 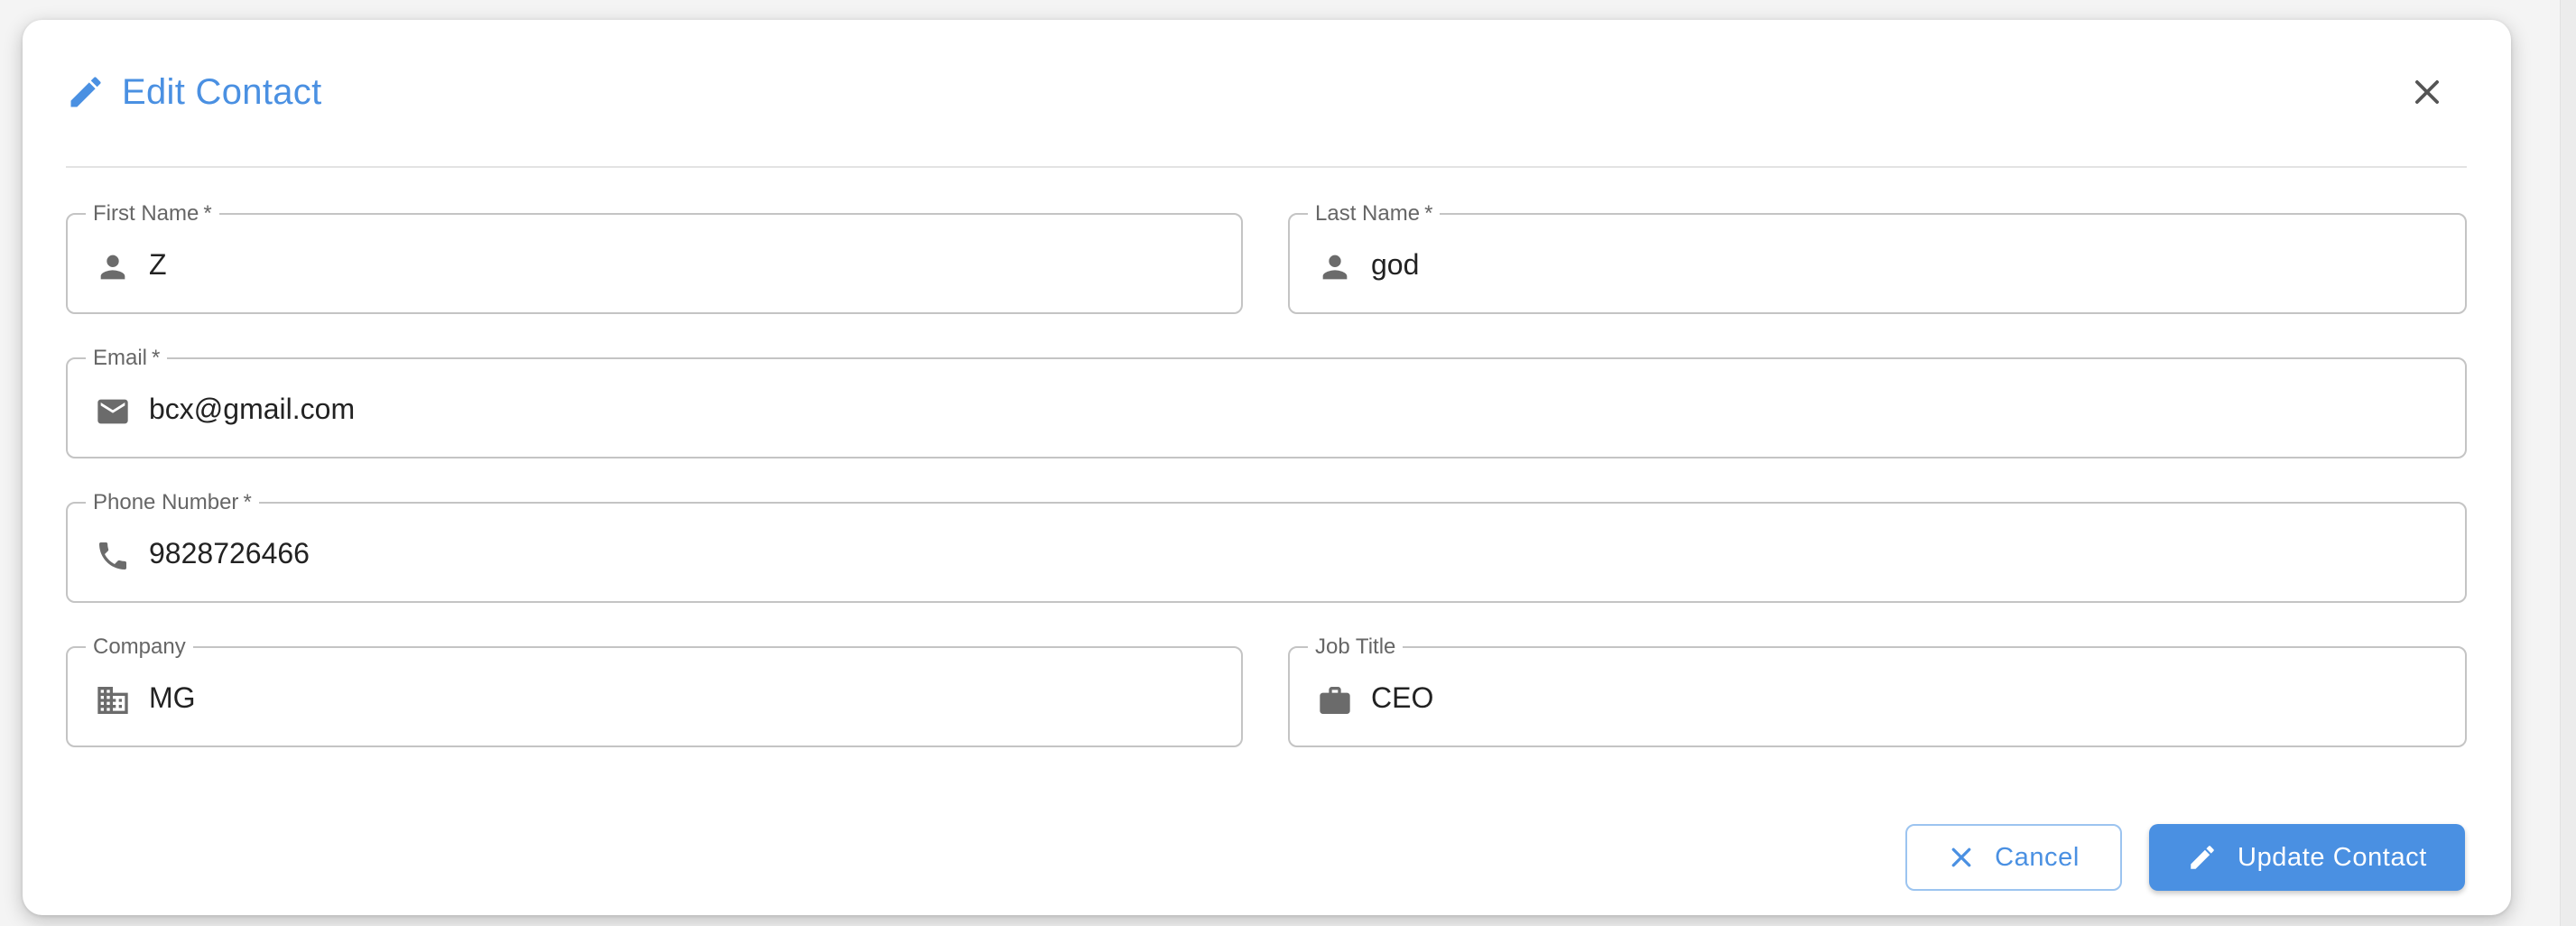 I want to click on phone-icon, so click(x=112, y=555).